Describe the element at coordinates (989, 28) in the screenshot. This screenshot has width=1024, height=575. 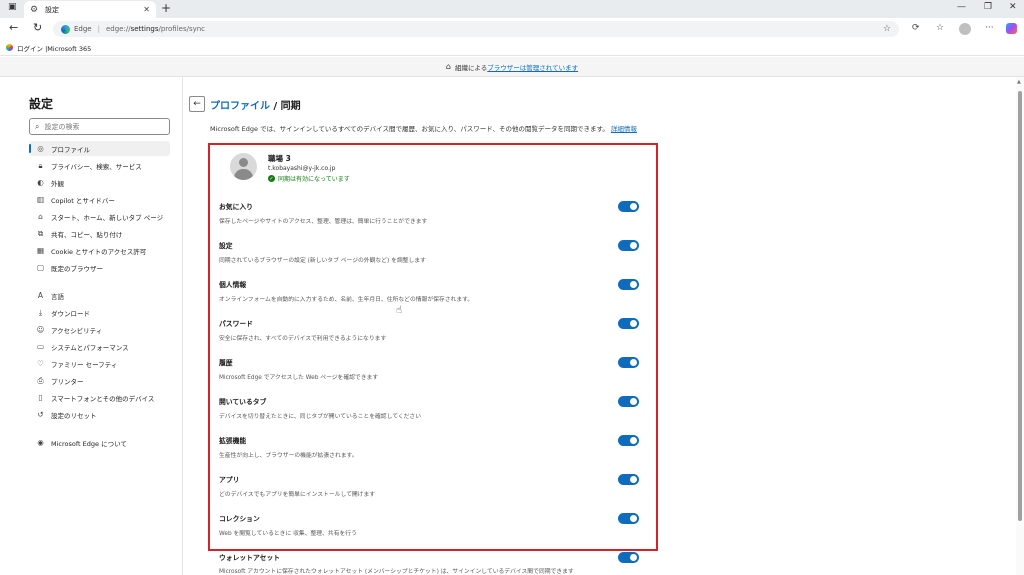
I see `more-menu-icon: ···` at that location.